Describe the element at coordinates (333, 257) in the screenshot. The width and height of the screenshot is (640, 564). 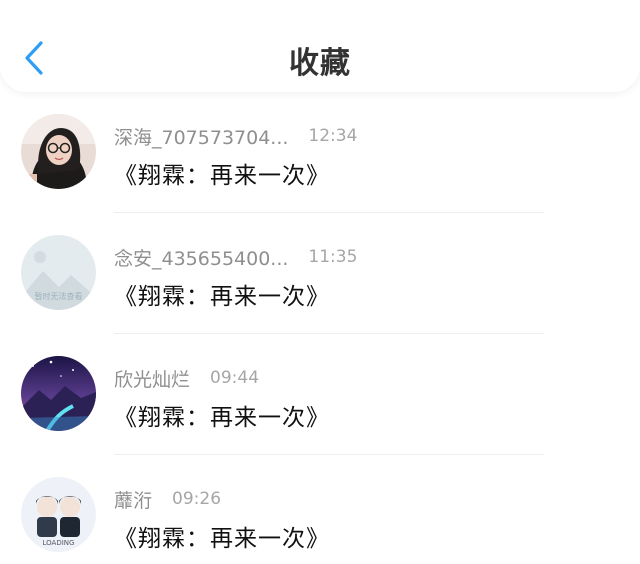
I see `timestamp: 11:35` at that location.